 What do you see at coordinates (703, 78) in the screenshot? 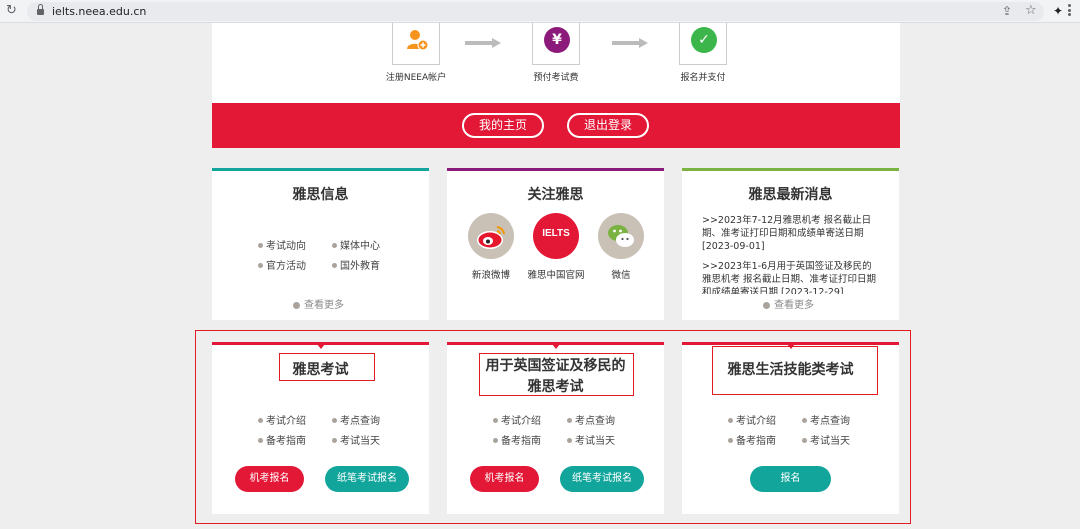
I see `step-label: 报名并支付` at bounding box center [703, 78].